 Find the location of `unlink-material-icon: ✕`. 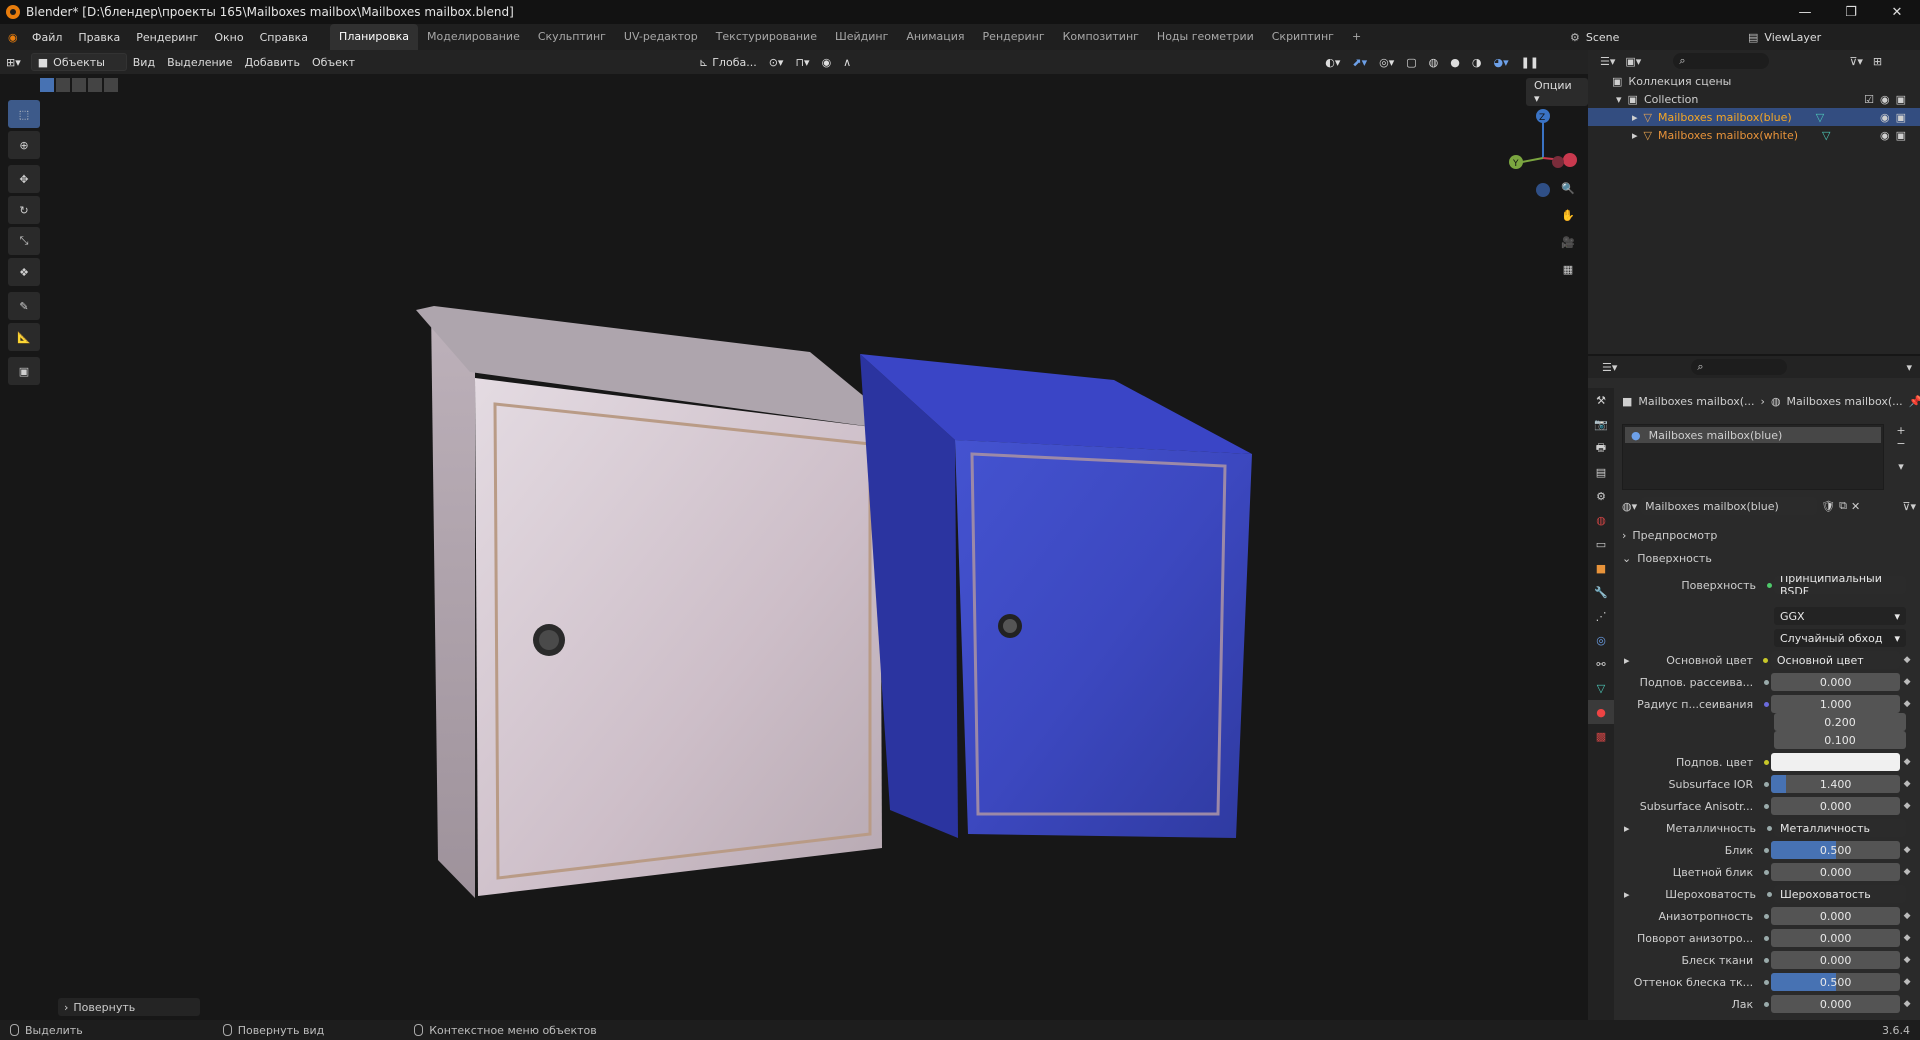

unlink-material-icon: ✕ is located at coordinates (1855, 506).